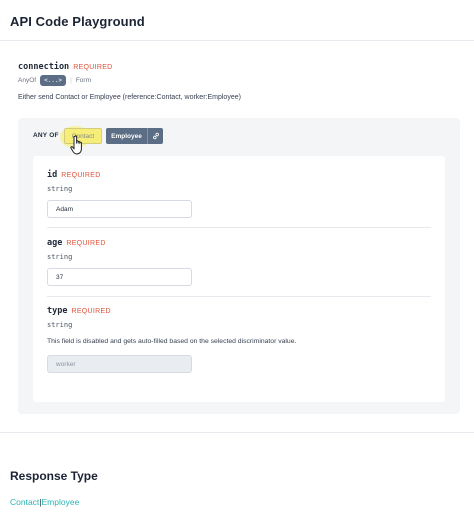 Image resolution: width=474 pixels, height=519 pixels. What do you see at coordinates (60, 325) in the screenshot?
I see `field-type-type: string` at bounding box center [60, 325].